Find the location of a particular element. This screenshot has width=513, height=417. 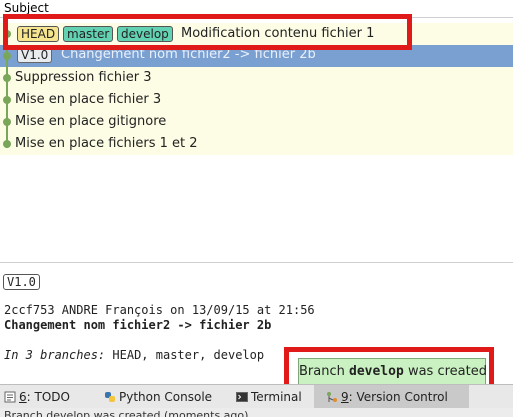

commit-subject: Mise en place gitignore is located at coordinates (91, 121).